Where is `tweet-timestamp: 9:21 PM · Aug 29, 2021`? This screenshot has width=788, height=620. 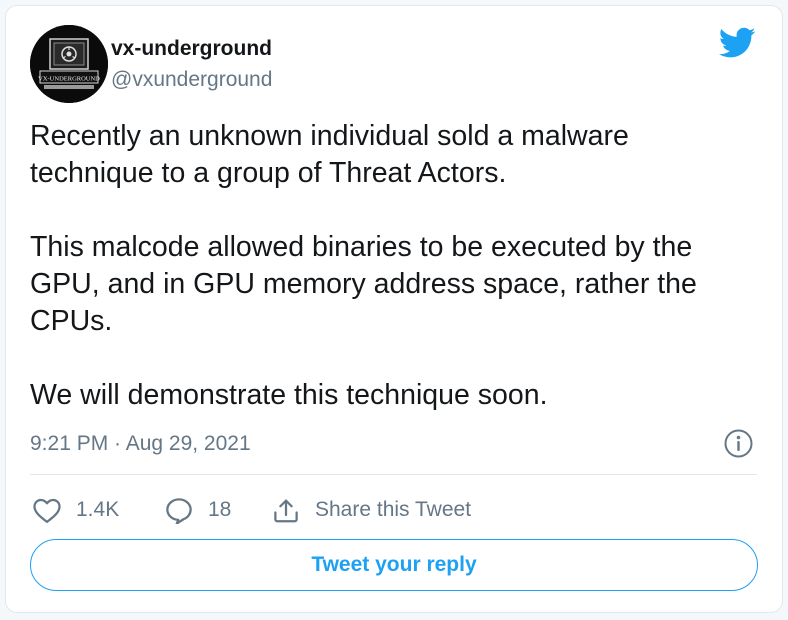 tweet-timestamp: 9:21 PM · Aug 29, 2021 is located at coordinates (140, 444).